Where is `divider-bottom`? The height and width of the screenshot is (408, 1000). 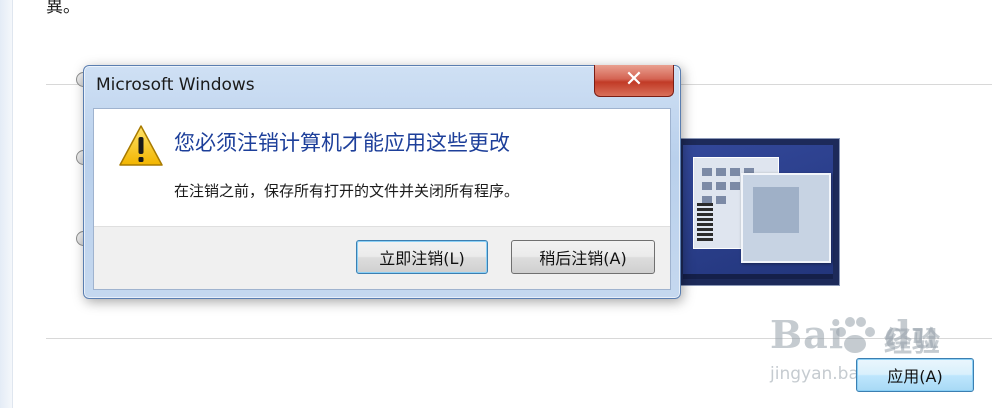
divider-bottom is located at coordinates (519, 338).